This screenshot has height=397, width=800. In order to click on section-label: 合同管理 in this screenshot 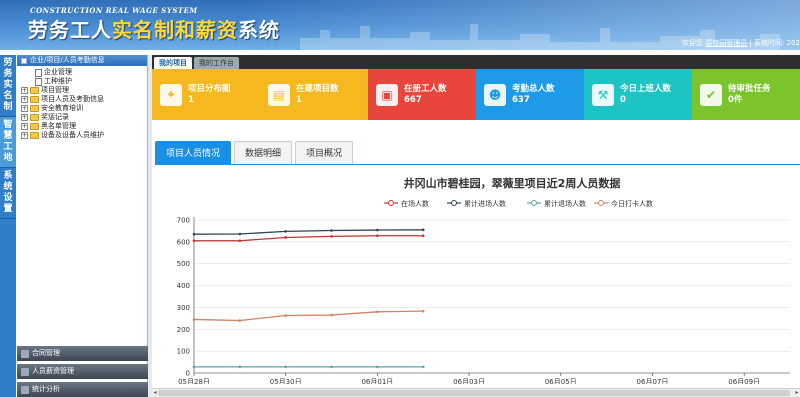, I will do `click(46, 353)`.